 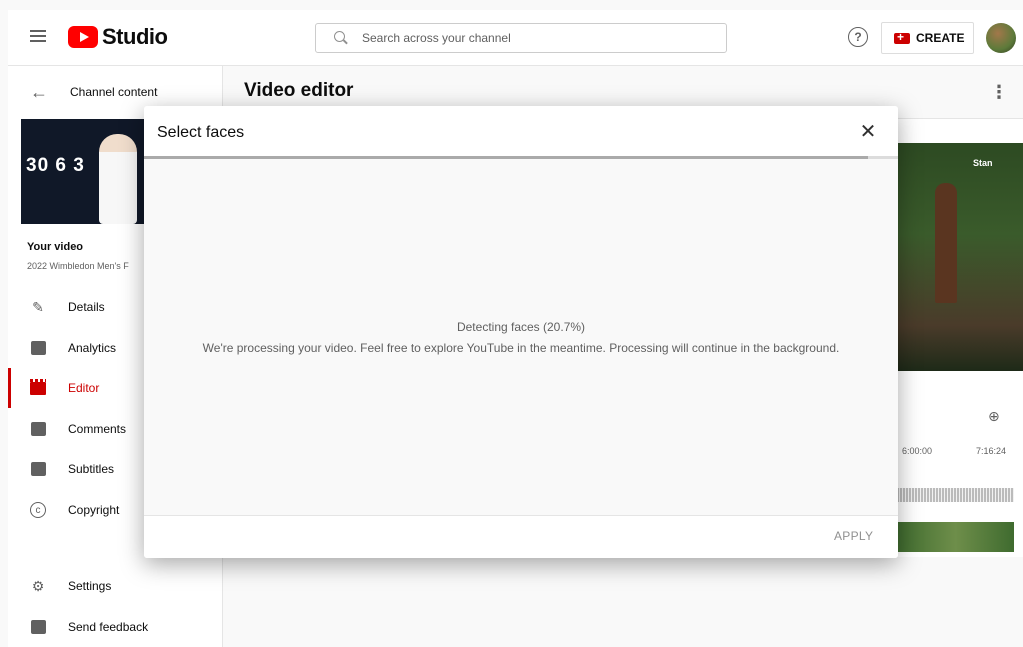 I want to click on detecting-status: Detecting faces (20.7%), so click(x=521, y=327).